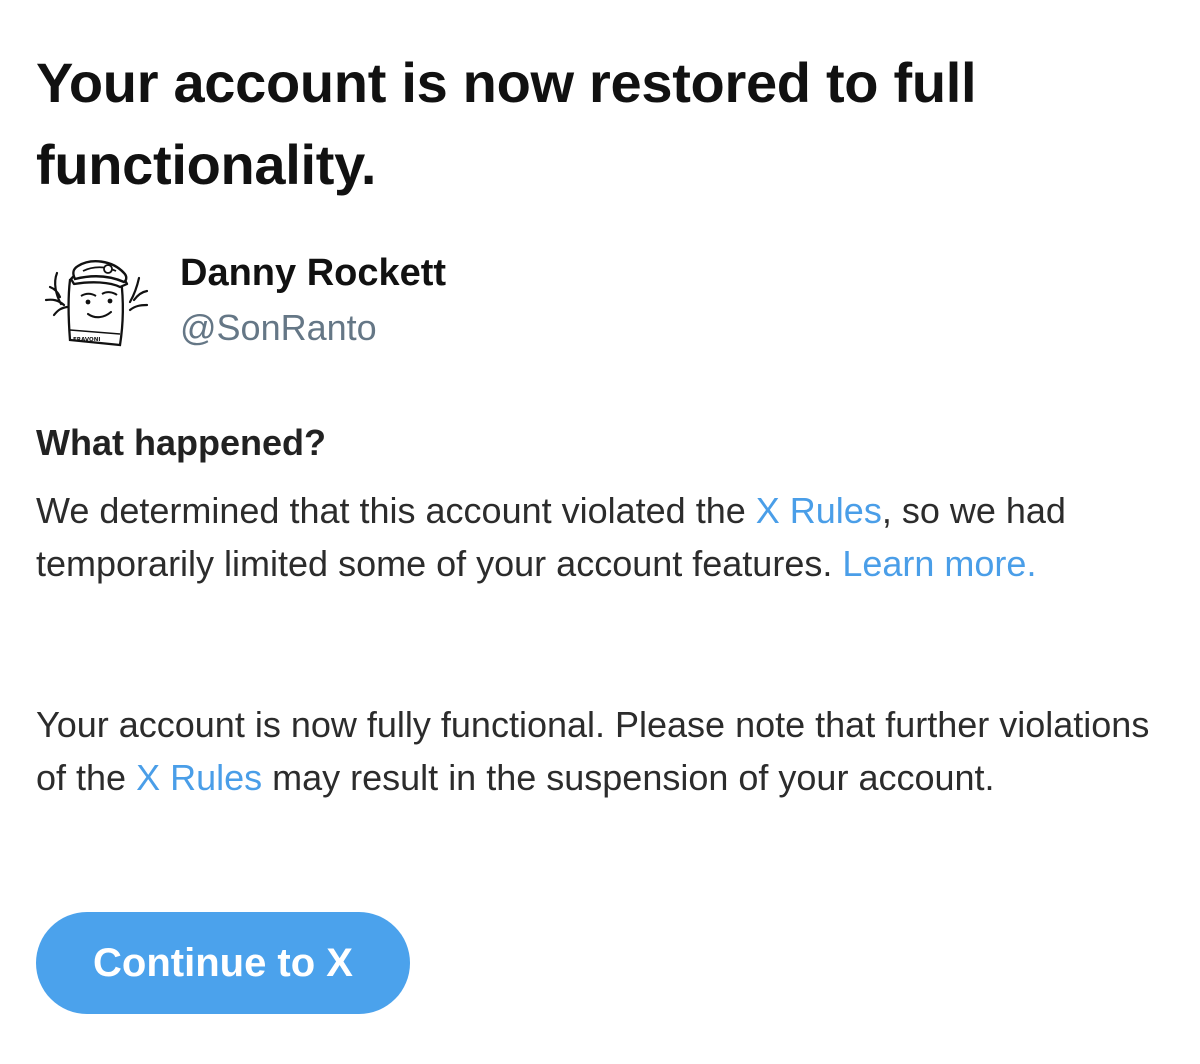 The height and width of the screenshot is (1064, 1200). What do you see at coordinates (181, 442) in the screenshot?
I see `what-happened-heading: What happened?` at bounding box center [181, 442].